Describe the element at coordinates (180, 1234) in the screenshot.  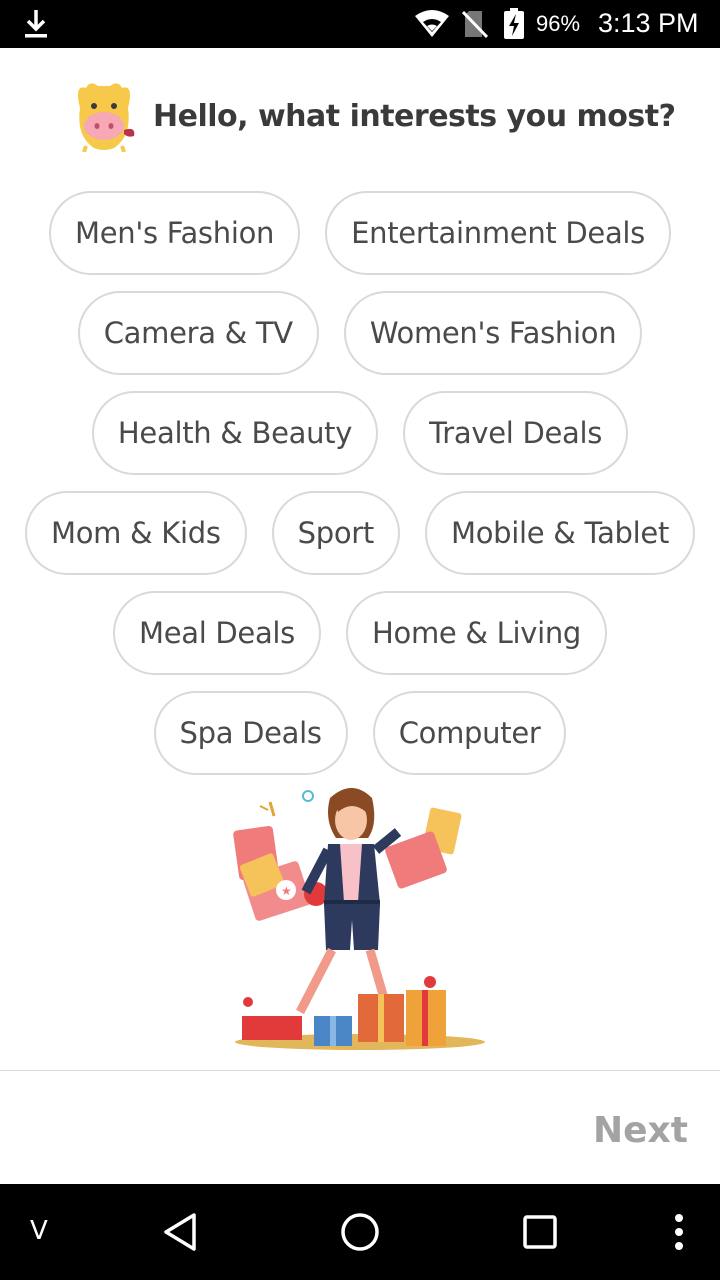
I see `back-icon` at that location.